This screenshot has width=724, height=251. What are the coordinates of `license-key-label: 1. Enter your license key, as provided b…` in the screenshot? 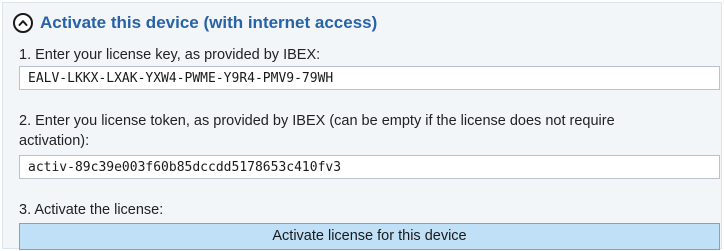 It's located at (170, 55).